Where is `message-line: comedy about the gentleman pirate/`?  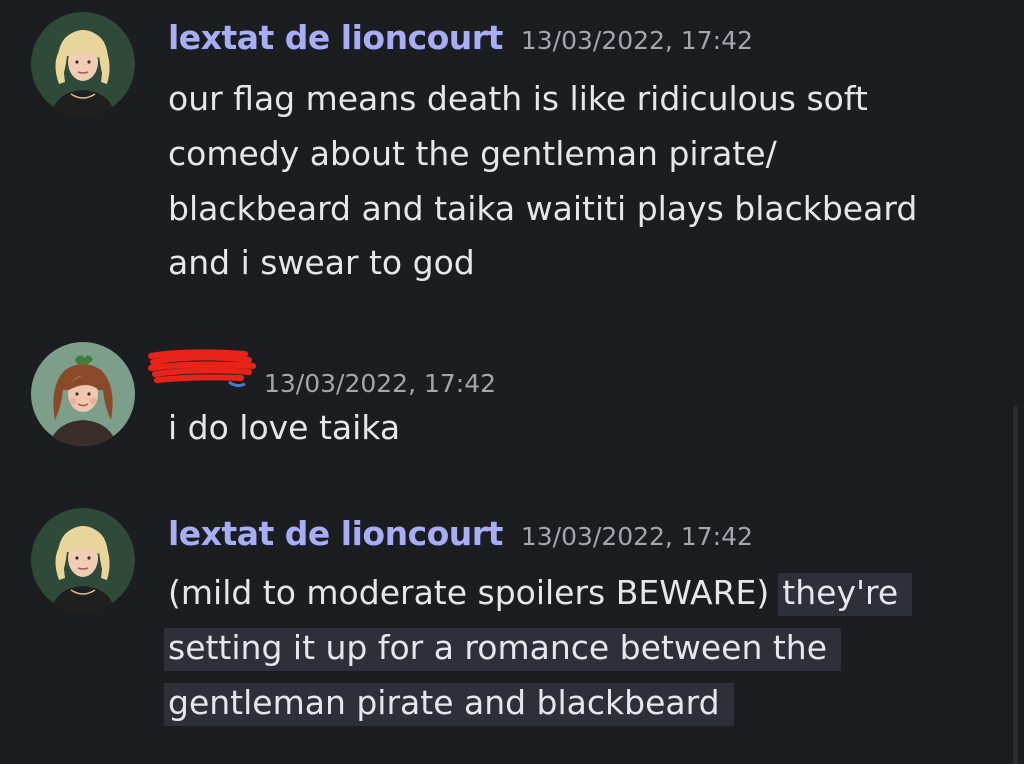 message-line: comedy about the gentleman pirate/ is located at coordinates (472, 153).